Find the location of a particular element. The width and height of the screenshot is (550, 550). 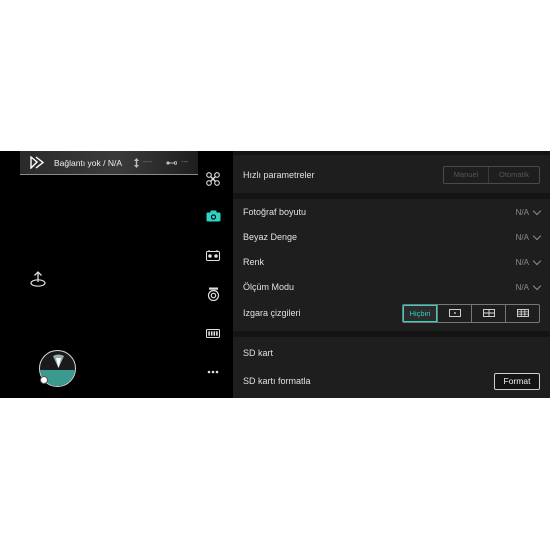

grid-thirds-button is located at coordinates (522, 313).